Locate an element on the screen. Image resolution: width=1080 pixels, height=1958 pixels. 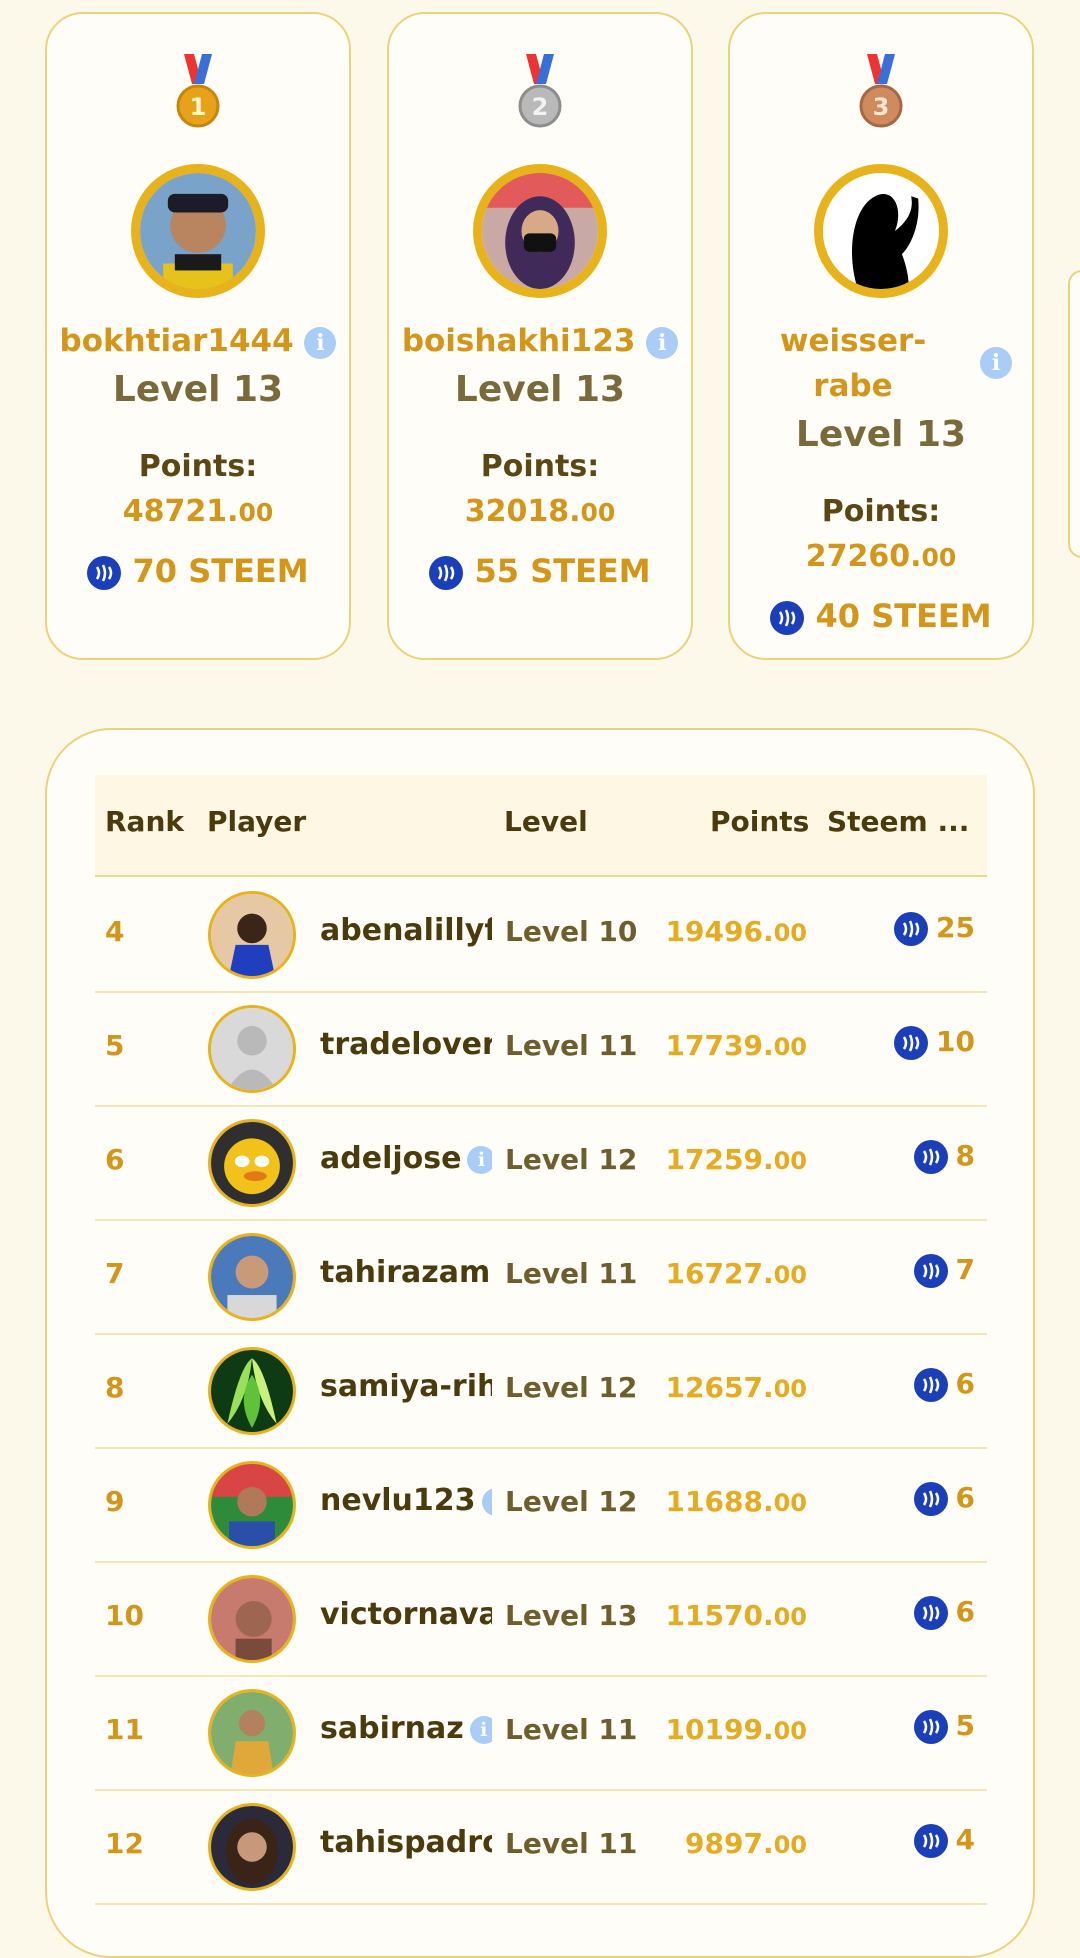
username: bokhtiar1444 is located at coordinates (177, 341).